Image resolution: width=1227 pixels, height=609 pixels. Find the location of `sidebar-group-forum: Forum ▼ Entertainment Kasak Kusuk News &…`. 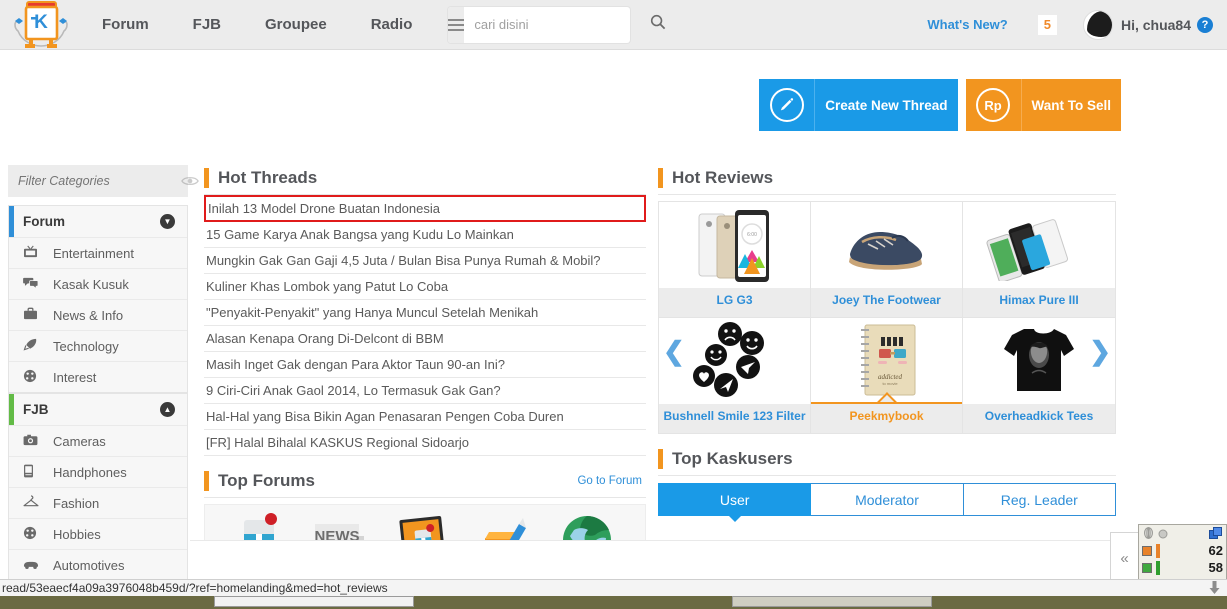

sidebar-group-forum: Forum ▼ Entertainment Kasak Kusuk News &… is located at coordinates (98, 299).